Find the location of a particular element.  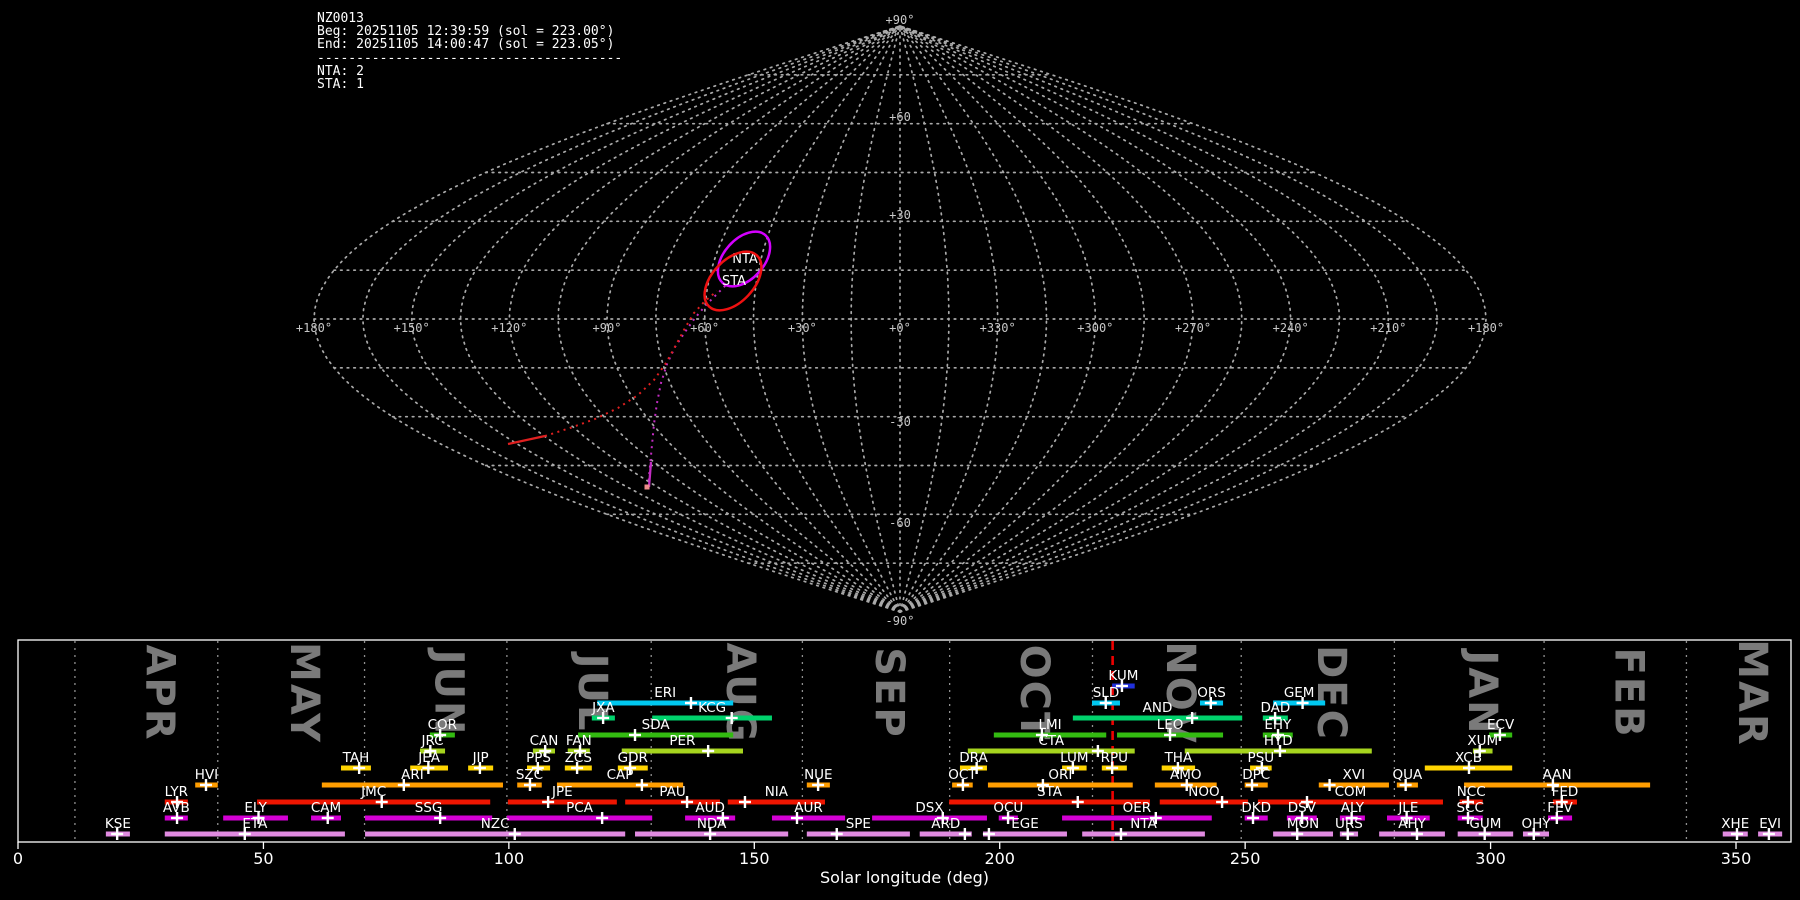

shower-label-NZC: NZC is located at coordinates (495, 824).